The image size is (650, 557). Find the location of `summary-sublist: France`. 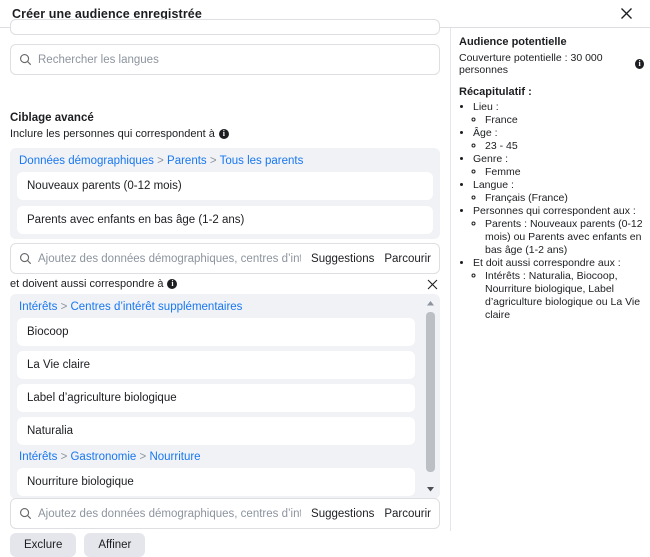

summary-sublist: France is located at coordinates (558, 120).